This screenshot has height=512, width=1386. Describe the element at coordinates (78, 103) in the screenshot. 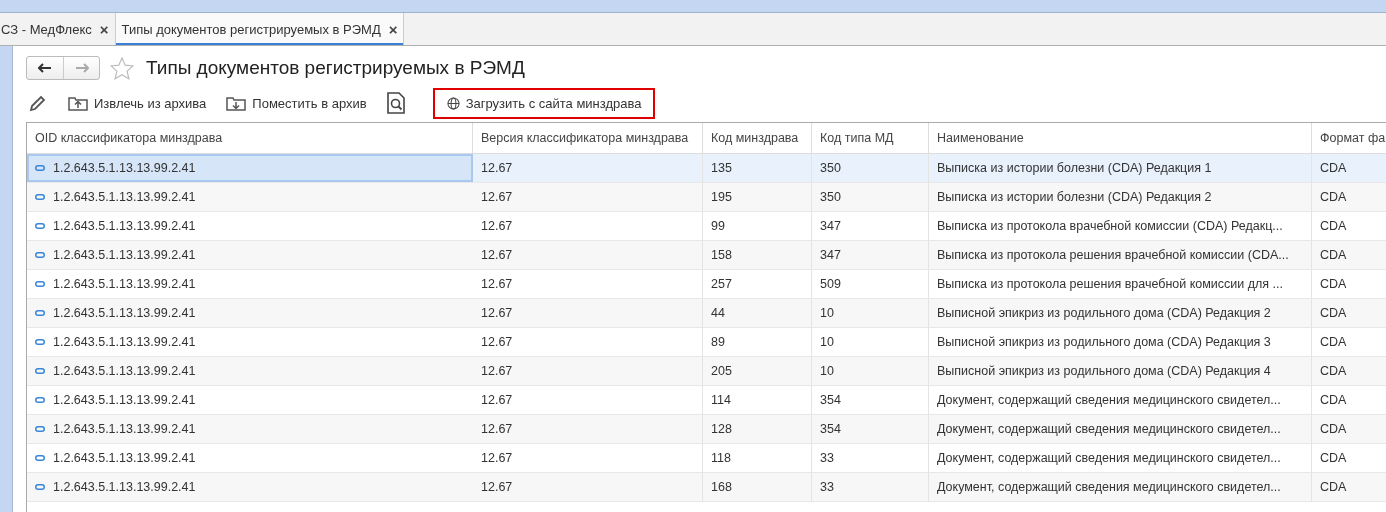

I see `box-arrow-up-icon` at that location.